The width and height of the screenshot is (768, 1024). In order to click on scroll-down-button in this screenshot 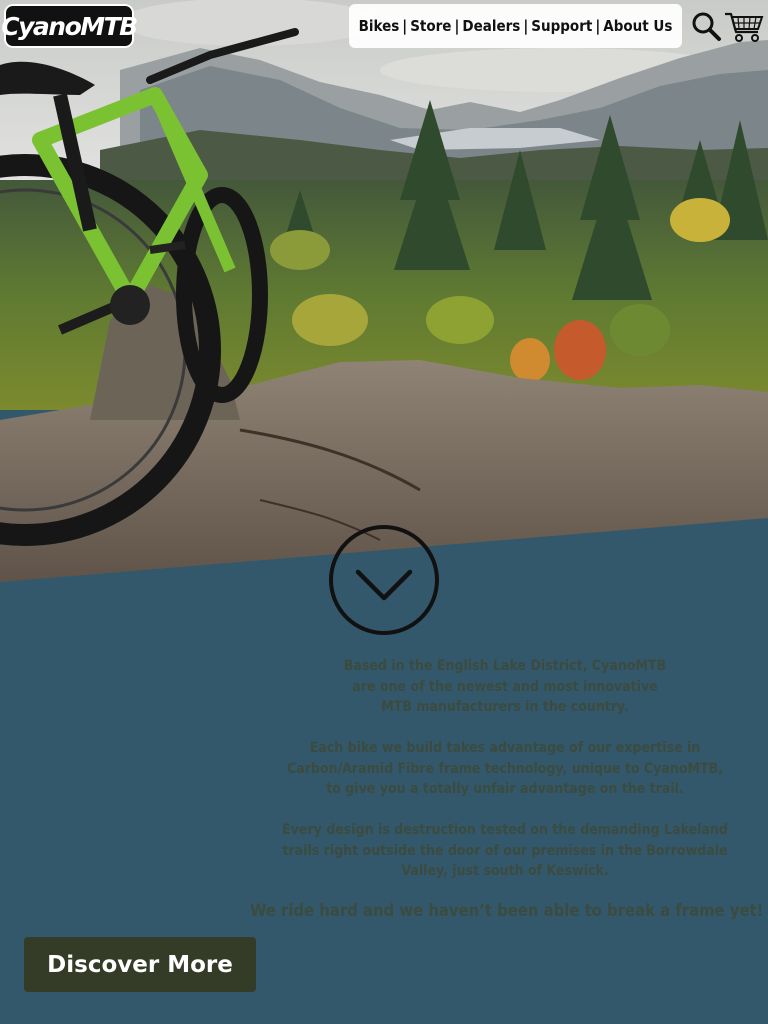, I will do `click(384, 580)`.